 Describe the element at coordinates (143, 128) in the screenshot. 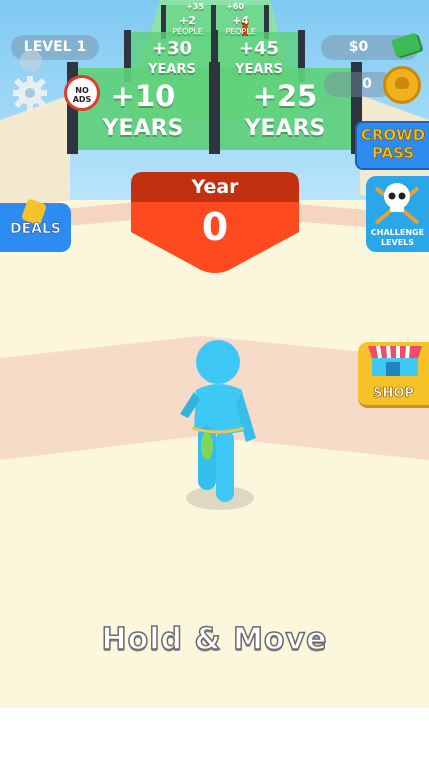

I see `gate-front-left-unit: YEARS` at that location.